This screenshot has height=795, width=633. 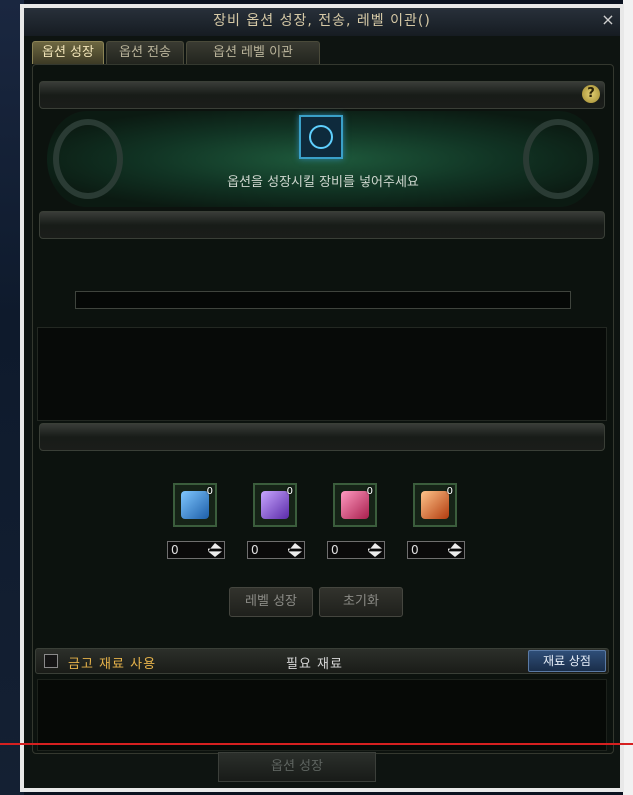 What do you see at coordinates (297, 767) in the screenshot?
I see `option-growth-button: 옵션 성장` at bounding box center [297, 767].